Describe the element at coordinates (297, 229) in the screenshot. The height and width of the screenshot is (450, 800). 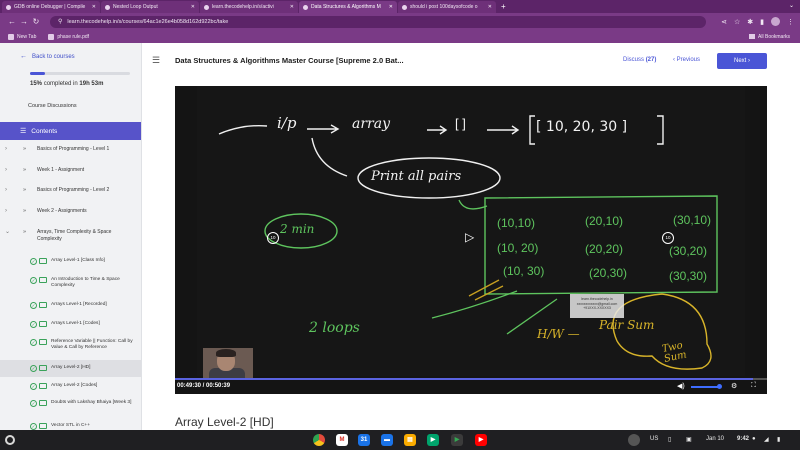
I see `board-min: 2 min` at that location.